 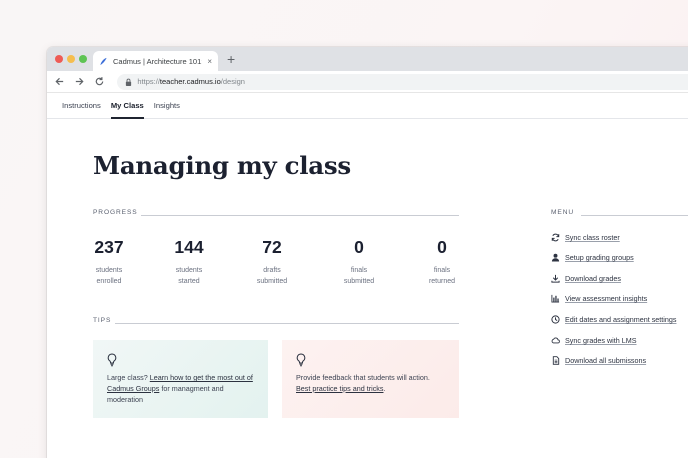 What do you see at coordinates (442, 276) in the screenshot?
I see `stat-label: finals returned` at bounding box center [442, 276].